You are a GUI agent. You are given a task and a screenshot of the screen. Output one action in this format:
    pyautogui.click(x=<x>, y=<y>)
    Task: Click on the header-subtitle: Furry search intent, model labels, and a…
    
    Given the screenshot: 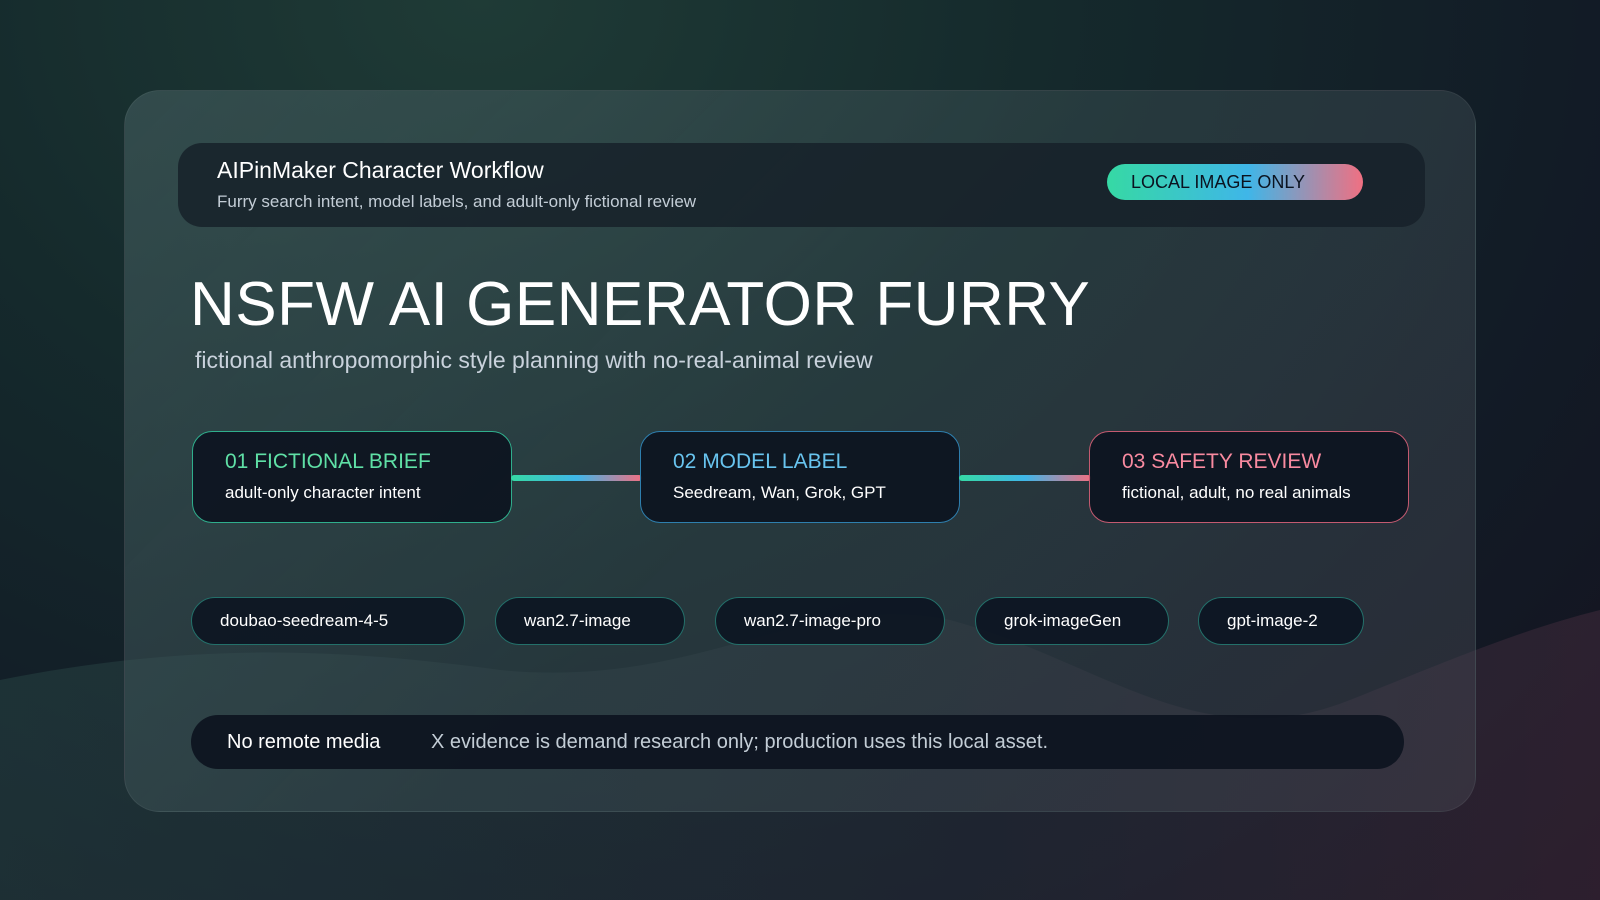 What is the action you would take?
    pyautogui.click(x=457, y=201)
    